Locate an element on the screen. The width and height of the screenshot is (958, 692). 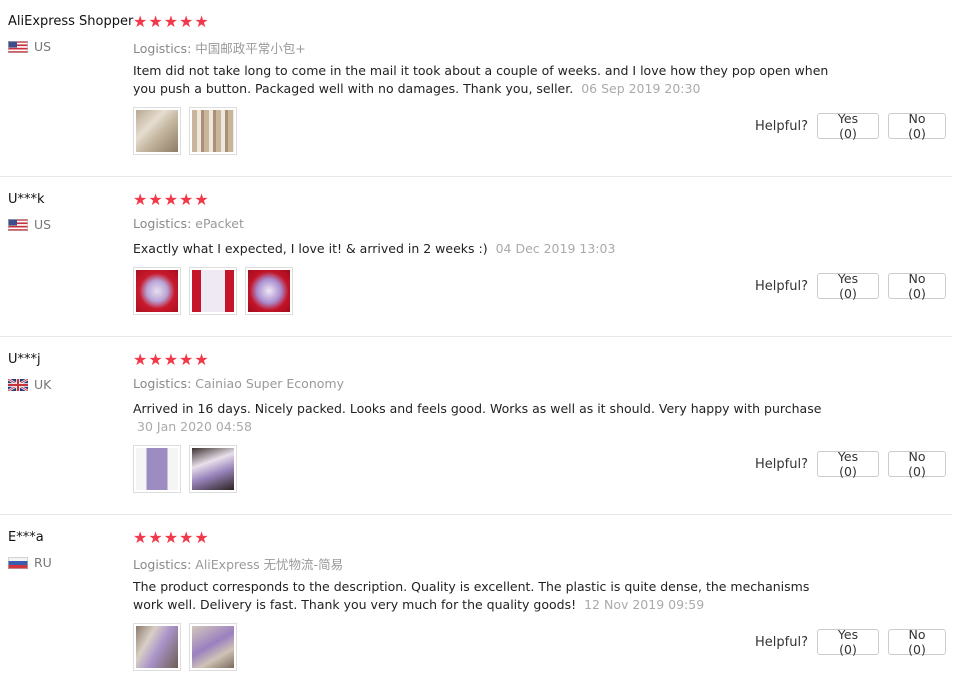
logistics-value: ePacket is located at coordinates (219, 223).